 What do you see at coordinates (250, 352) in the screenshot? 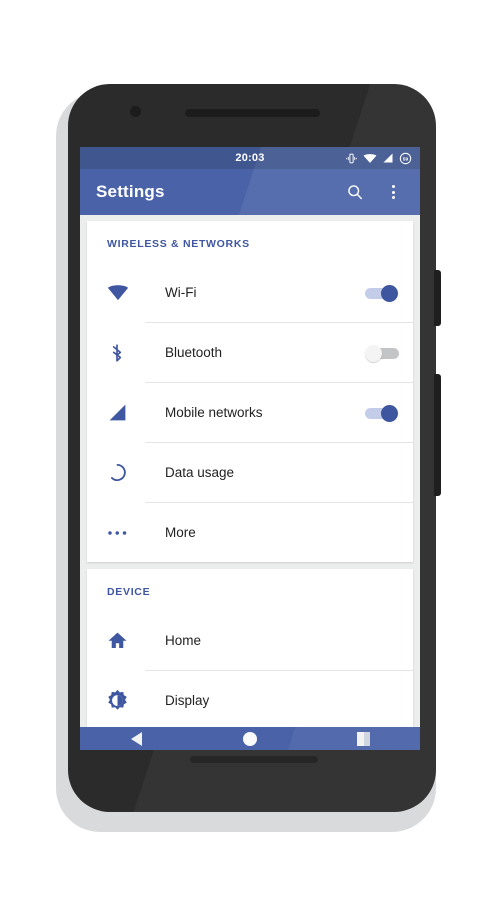
I see `sidebar-item-bluetooth: Bluetooth` at bounding box center [250, 352].